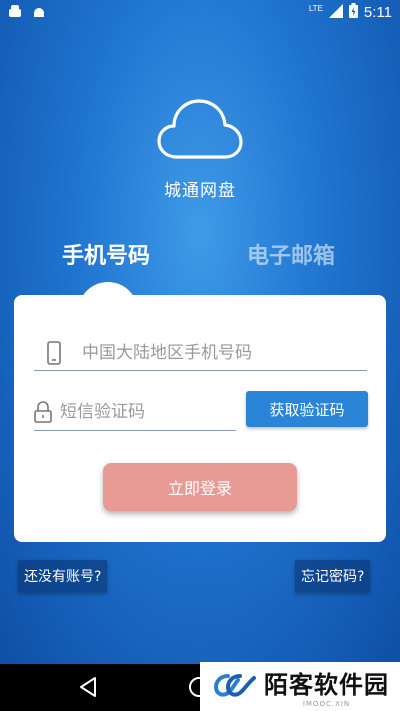  I want to click on phone-icon, so click(54, 352).